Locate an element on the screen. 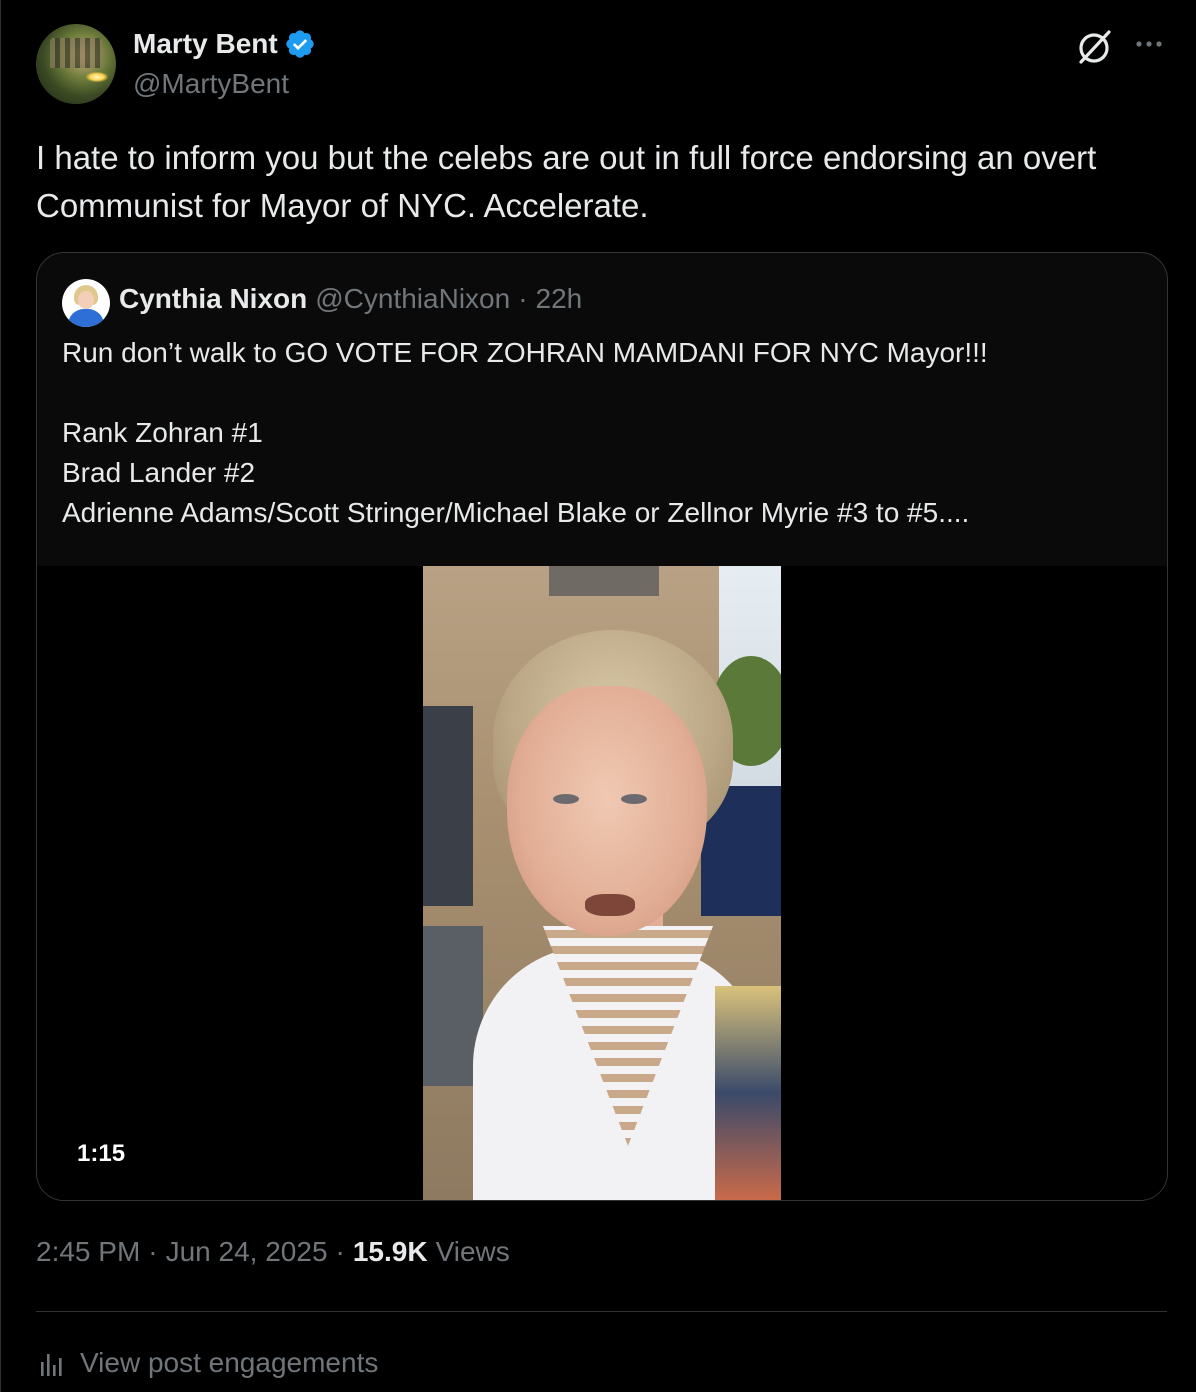  quoted-timestamp: 22h is located at coordinates (559, 299).